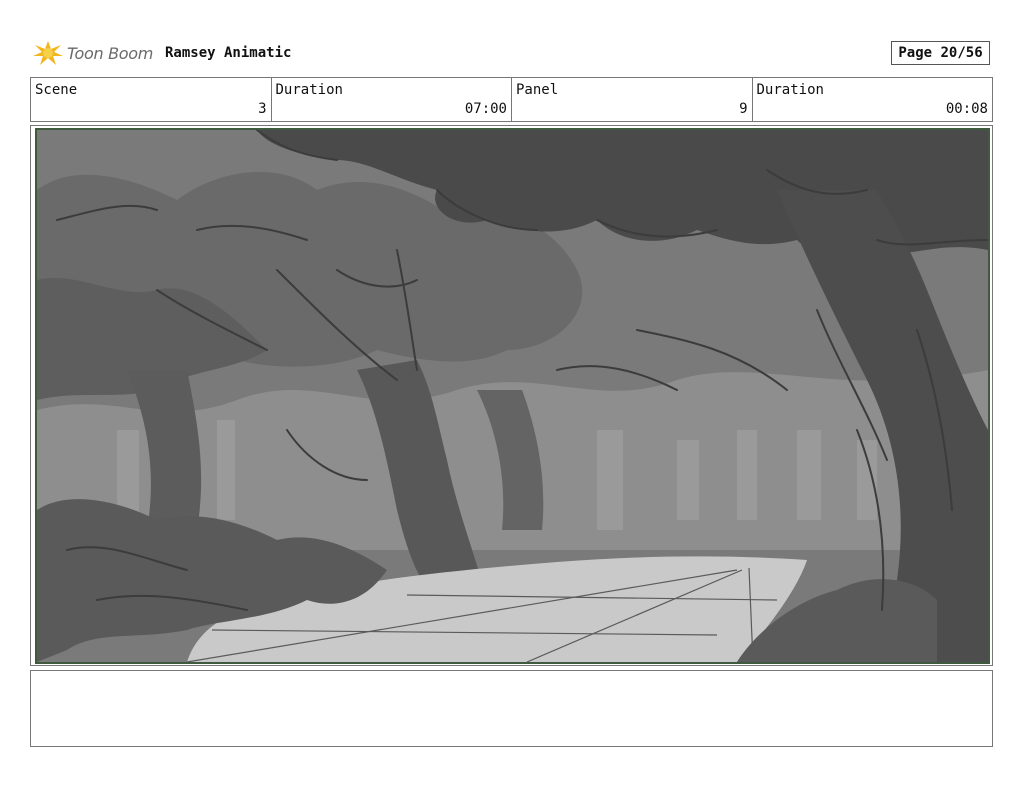 The width and height of the screenshot is (1024, 793). I want to click on panel-duration-cell: Duration 00:08, so click(873, 99).